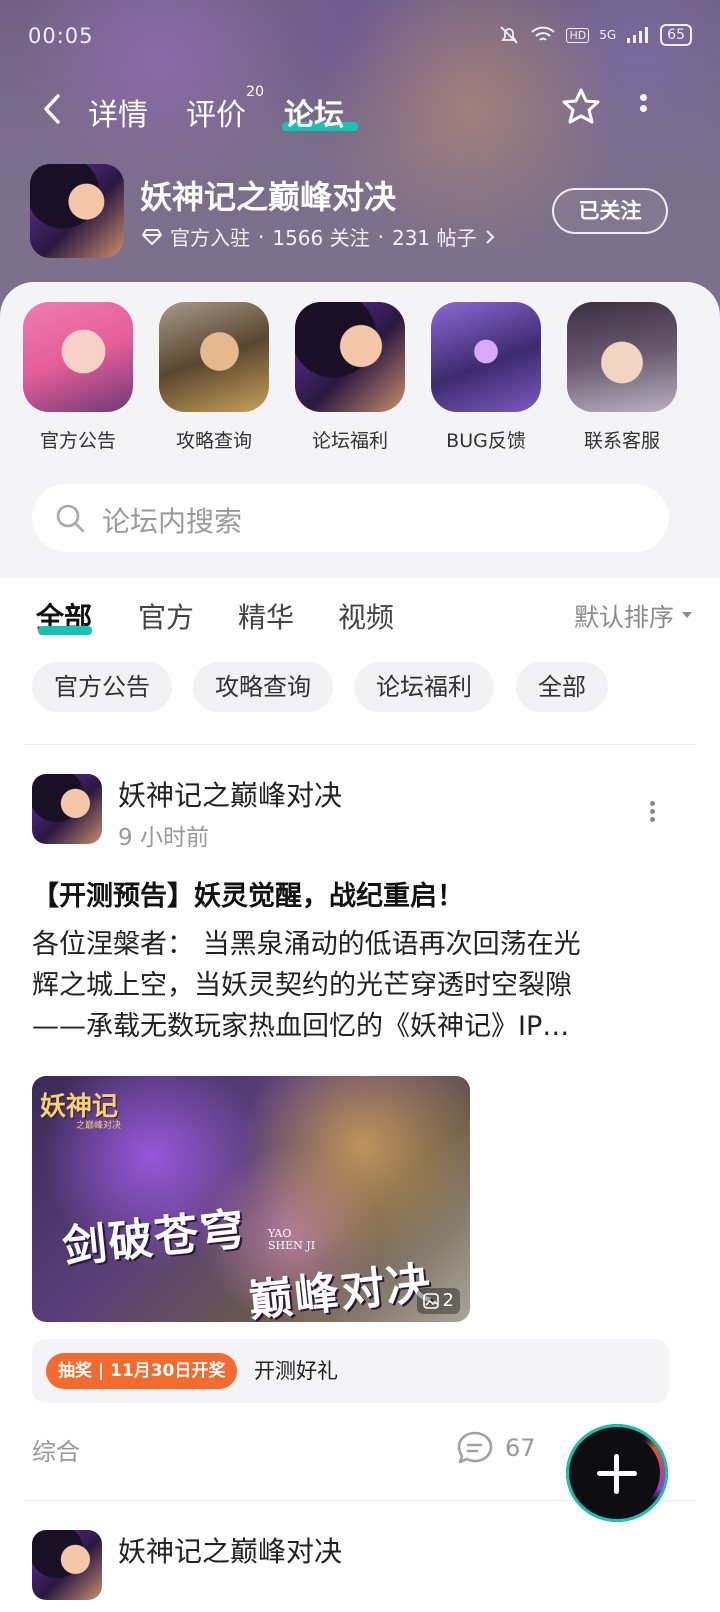 The image size is (720, 1612). I want to click on status-time: 00:05, so click(61, 36).